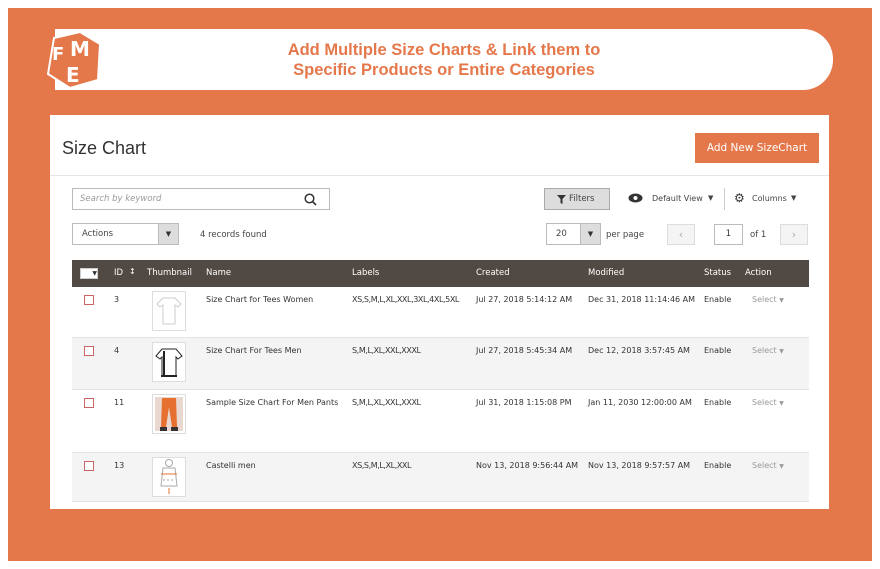 This screenshot has width=880, height=569. What do you see at coordinates (132, 271) in the screenshot?
I see `sort-icon: ↕` at bounding box center [132, 271].